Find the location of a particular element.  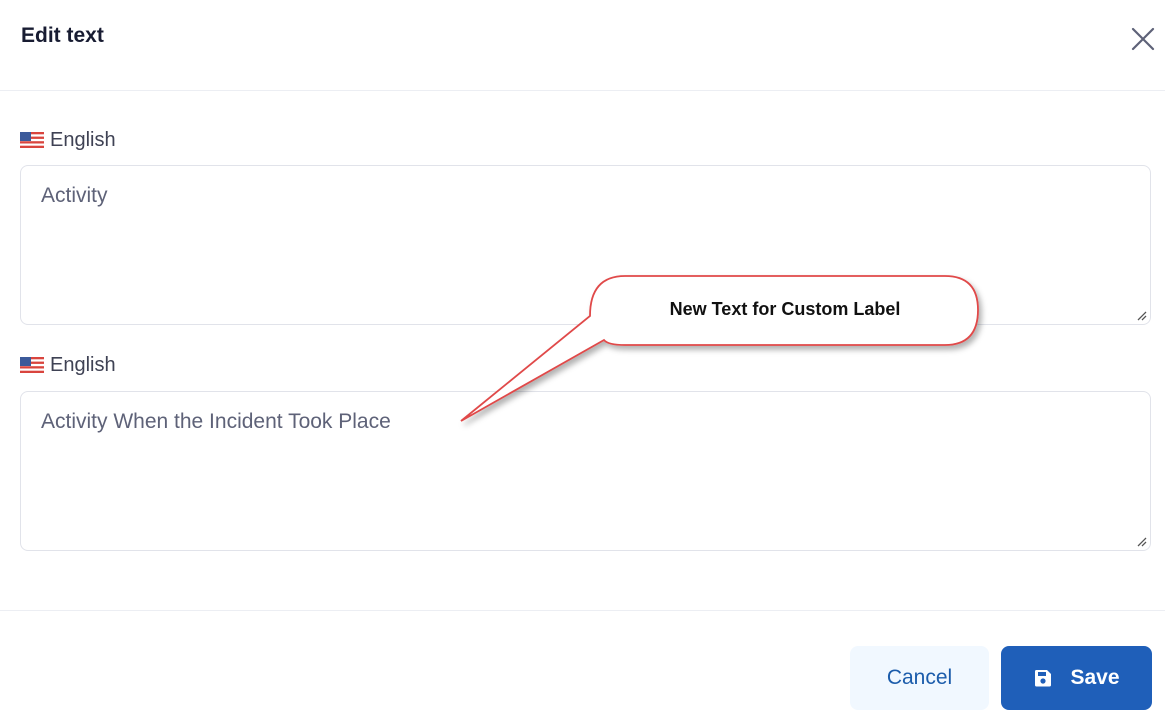

original-text-value: Activity is located at coordinates (74, 195).